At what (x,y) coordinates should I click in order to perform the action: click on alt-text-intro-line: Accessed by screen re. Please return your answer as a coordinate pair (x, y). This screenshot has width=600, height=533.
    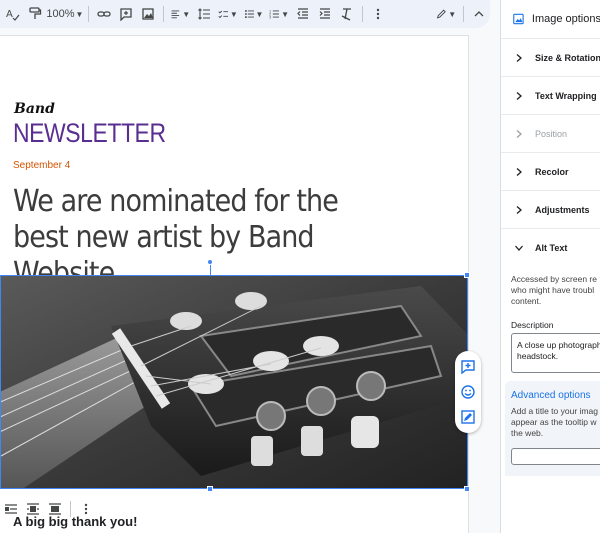
    Looking at the image, I should click on (554, 279).